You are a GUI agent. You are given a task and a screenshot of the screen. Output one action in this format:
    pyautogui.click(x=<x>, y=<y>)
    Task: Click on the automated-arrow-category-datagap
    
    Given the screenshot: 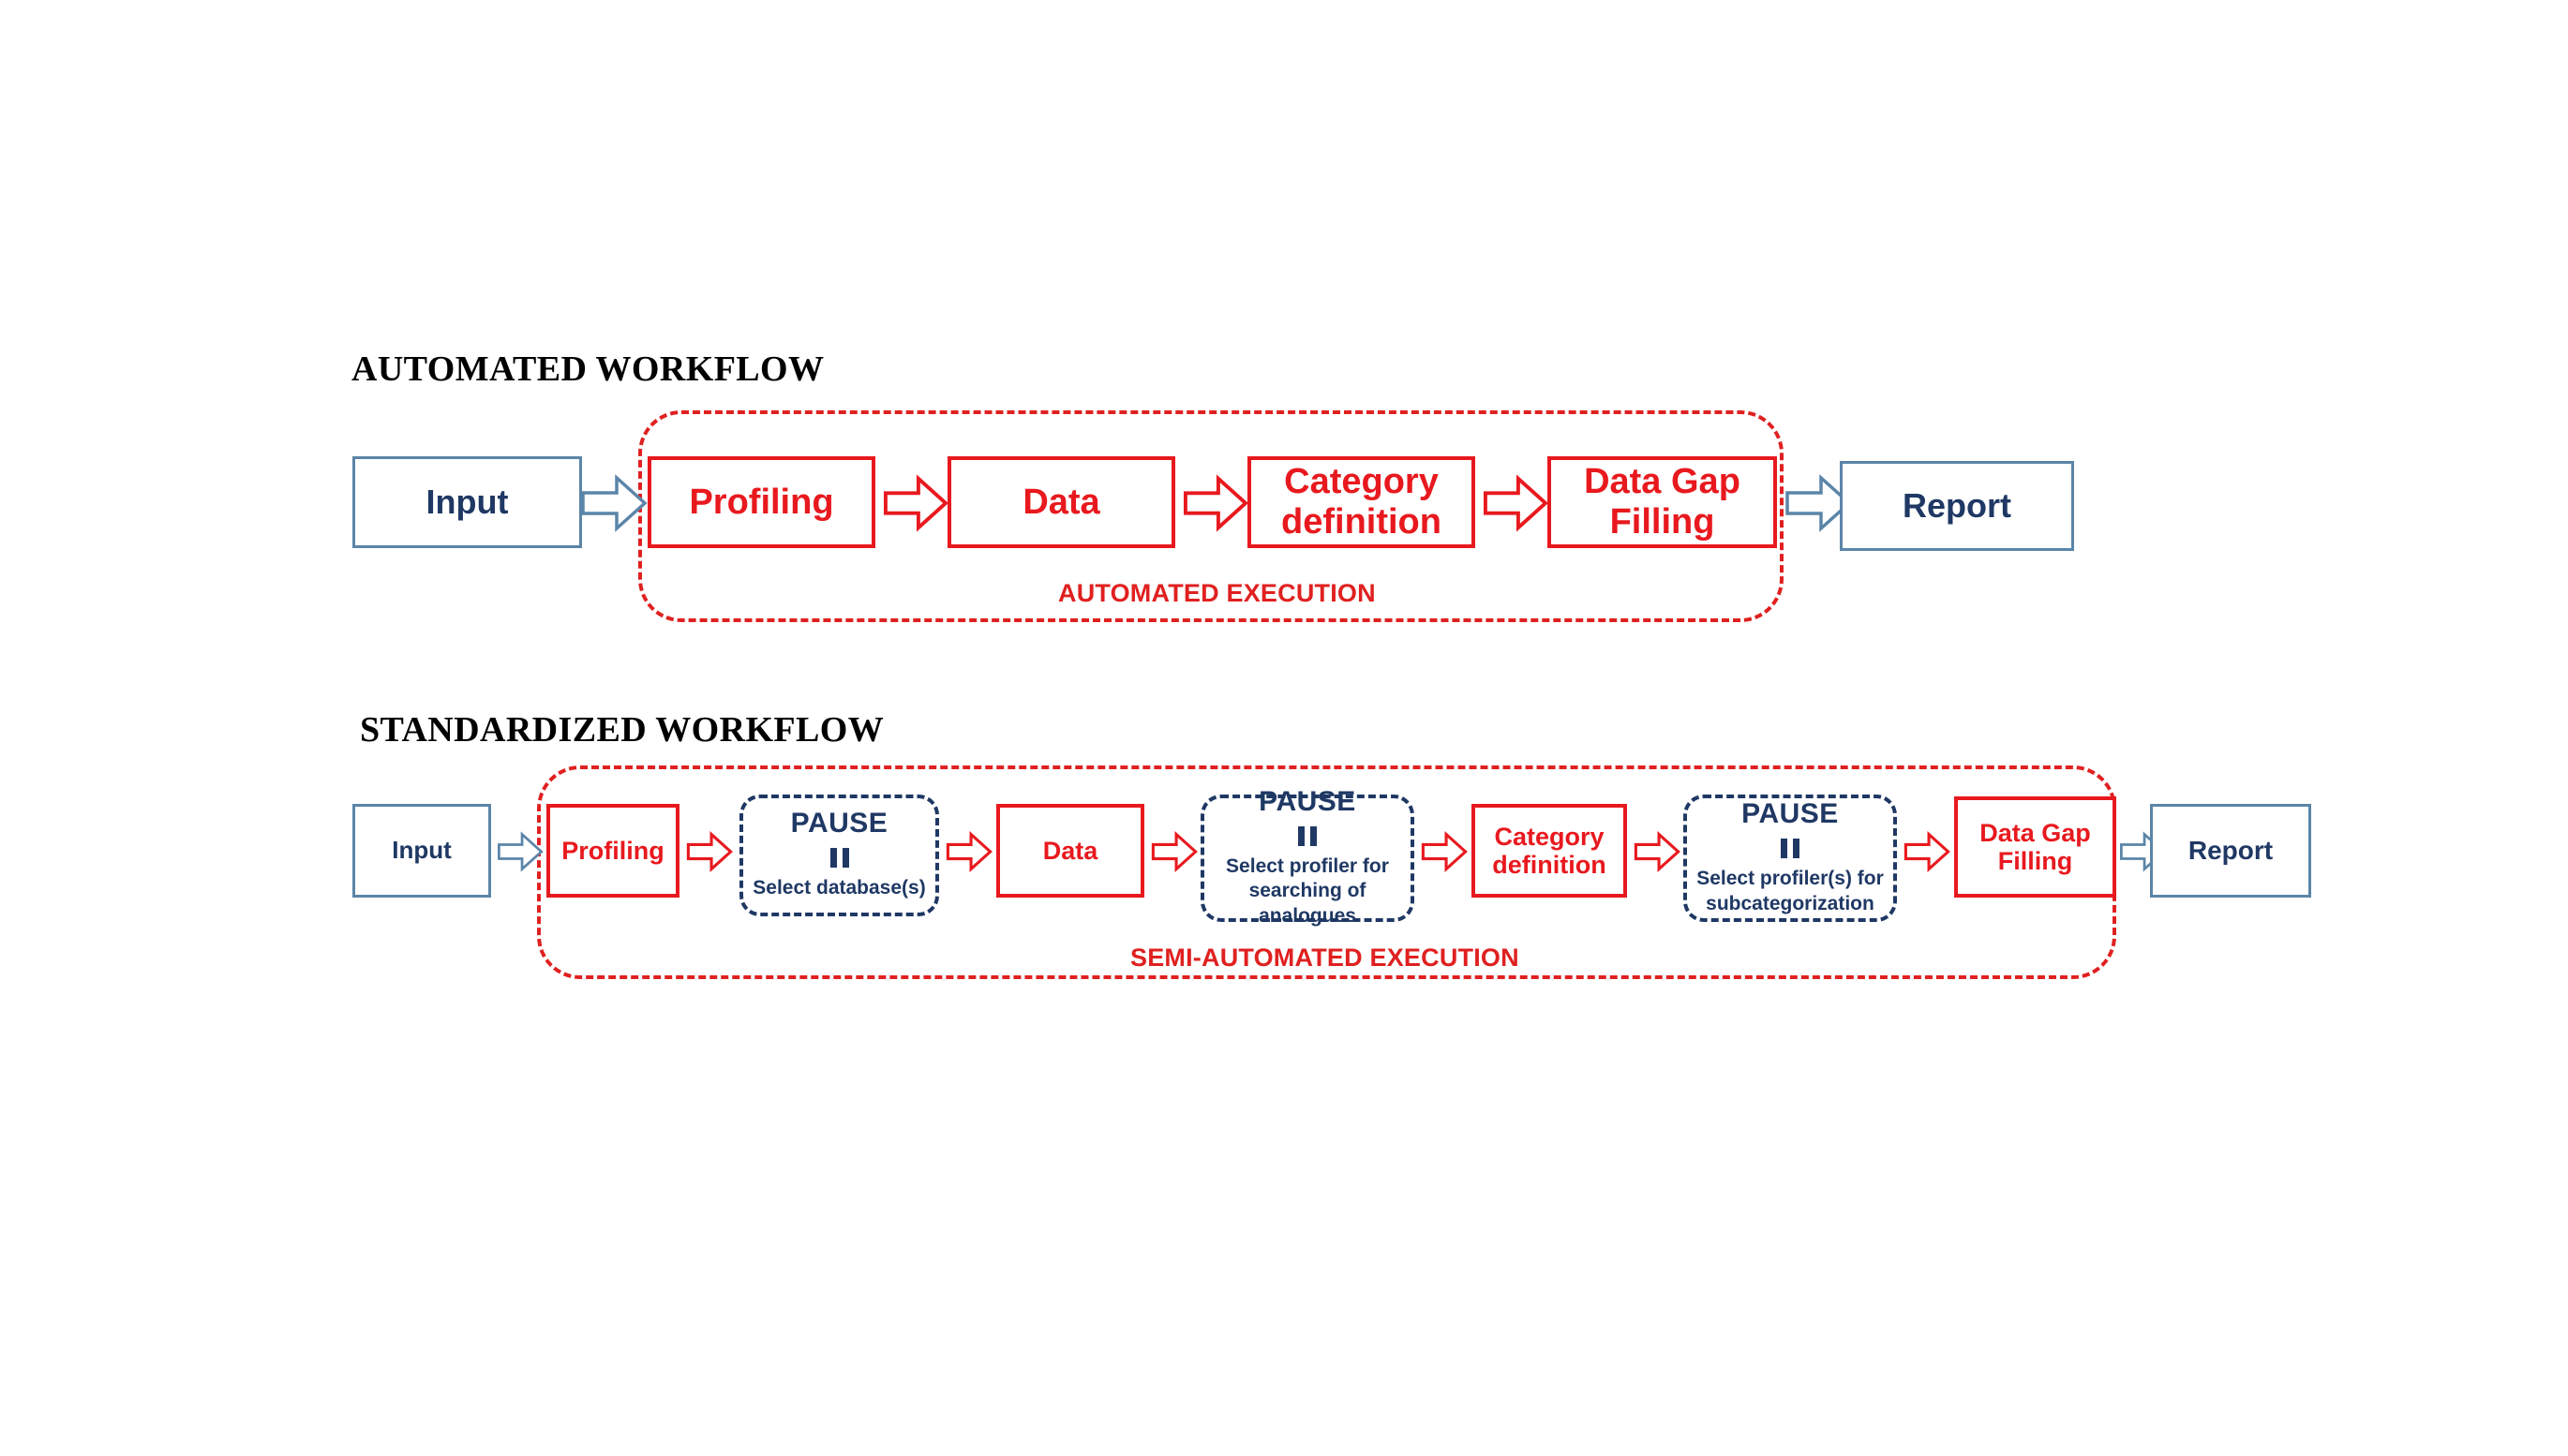 What is the action you would take?
    pyautogui.click(x=1516, y=503)
    